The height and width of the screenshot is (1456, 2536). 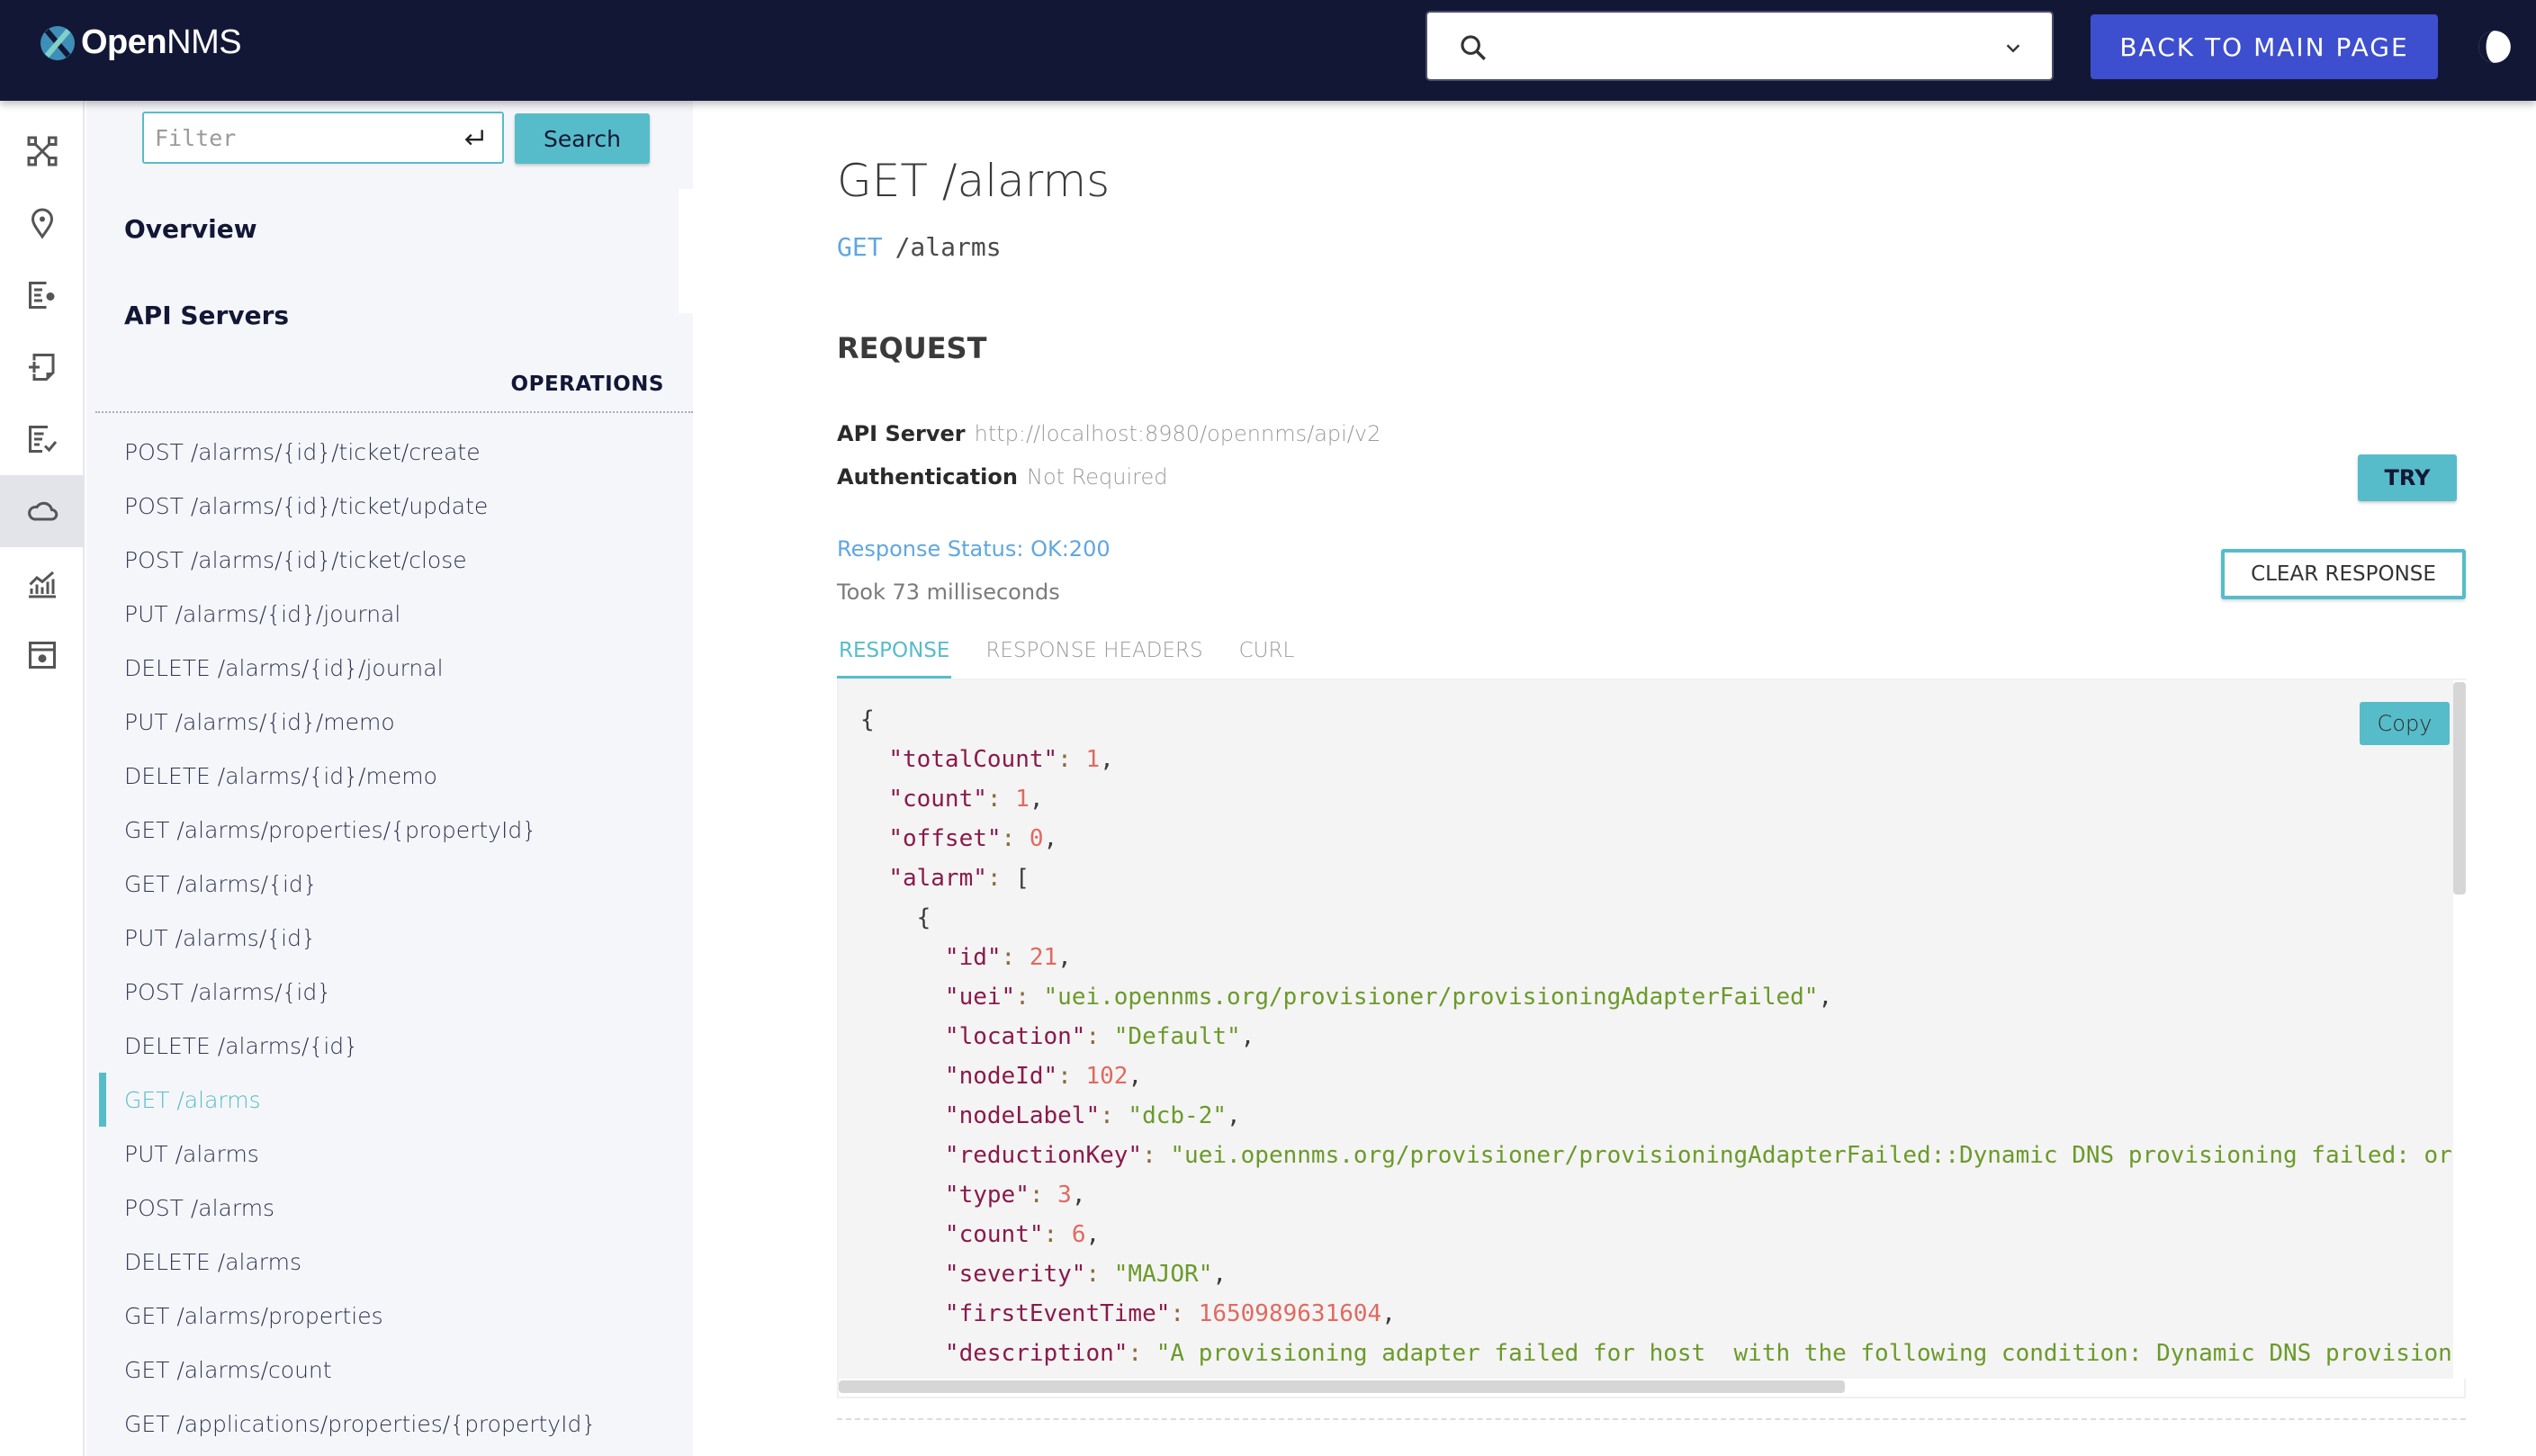 What do you see at coordinates (2495, 47) in the screenshot?
I see `theme-toggle-icon` at bounding box center [2495, 47].